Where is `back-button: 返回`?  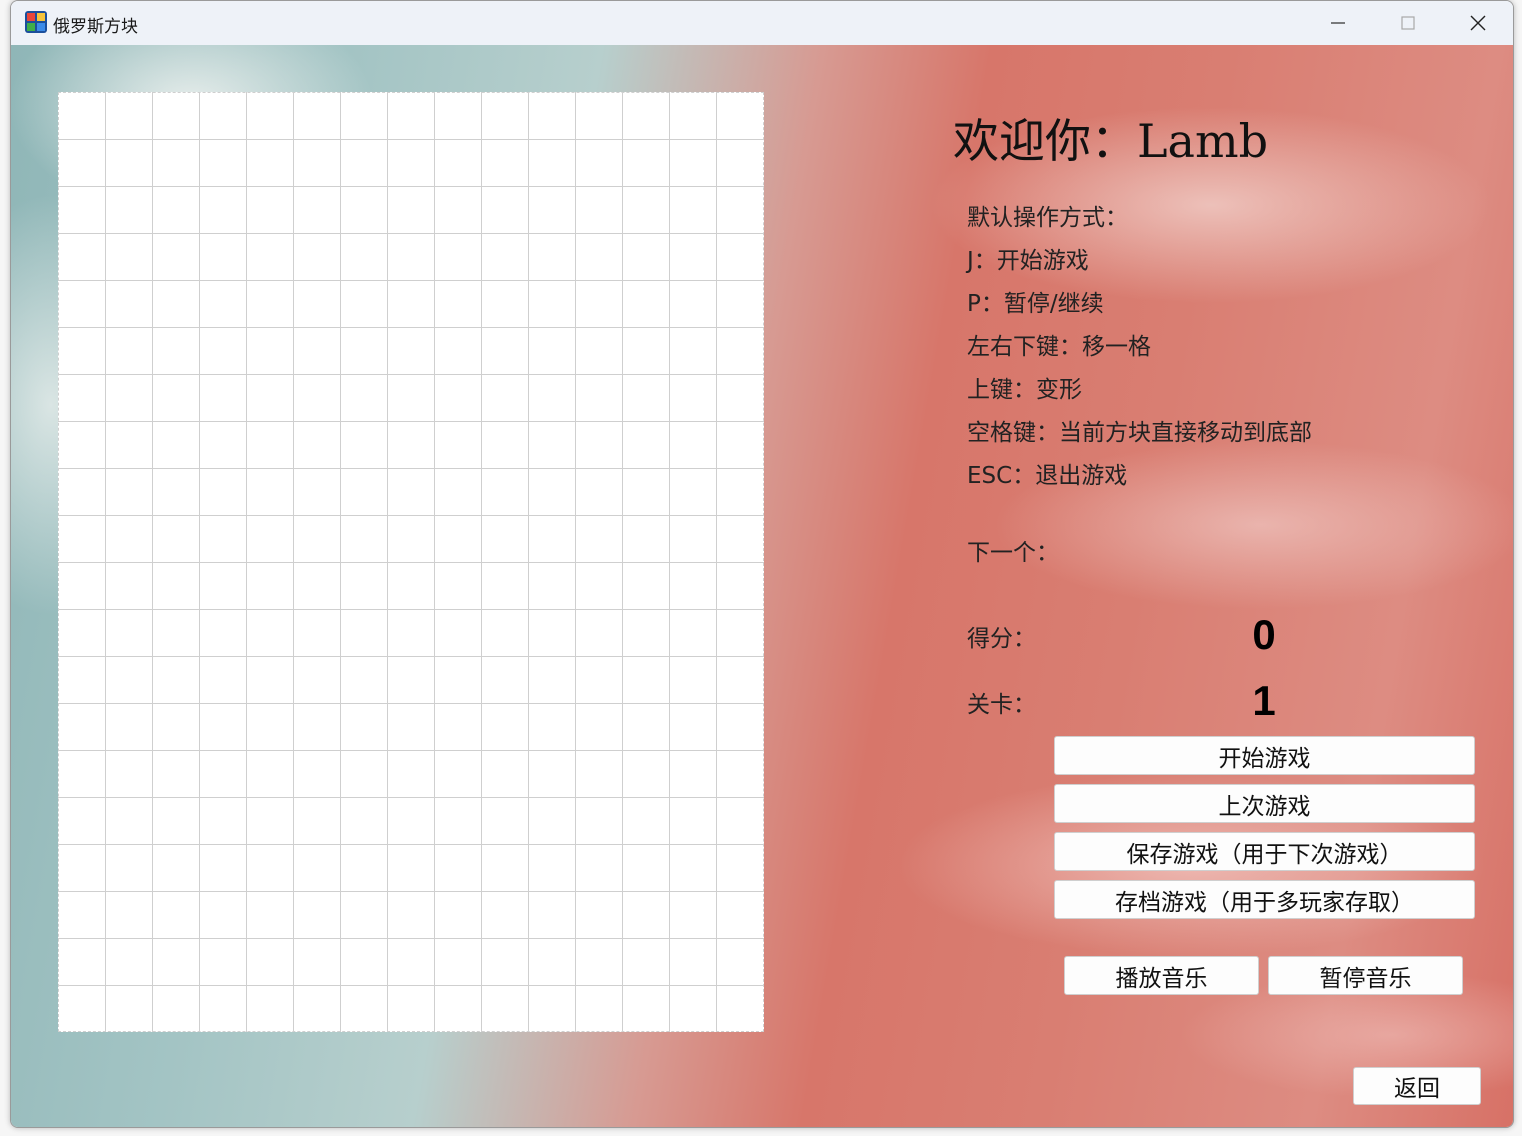
back-button: 返回 is located at coordinates (1417, 1086).